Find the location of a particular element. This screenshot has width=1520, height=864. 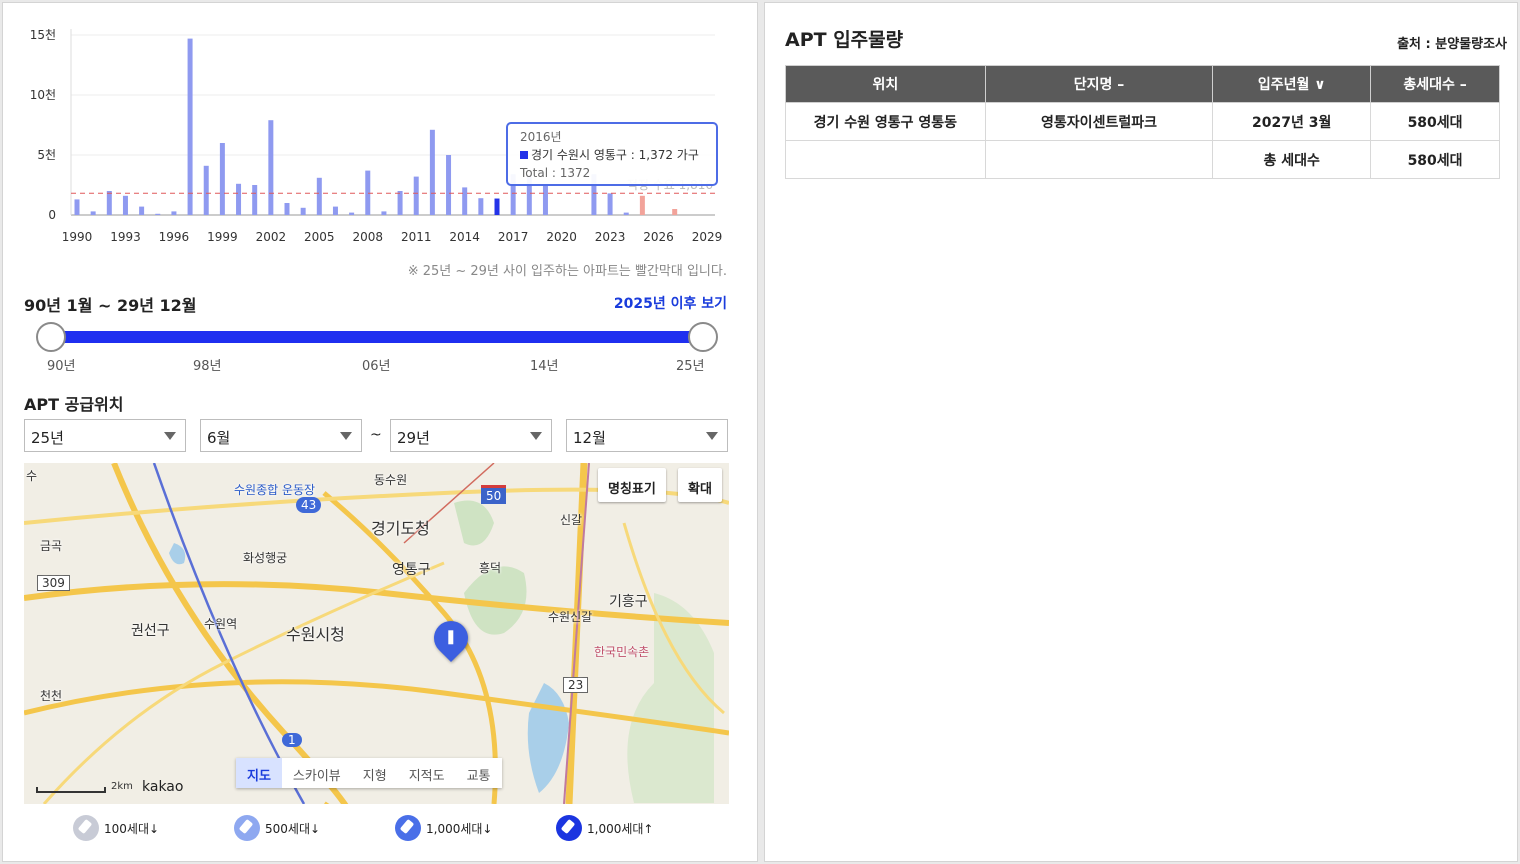

map-type-map: 지도 is located at coordinates (259, 773).